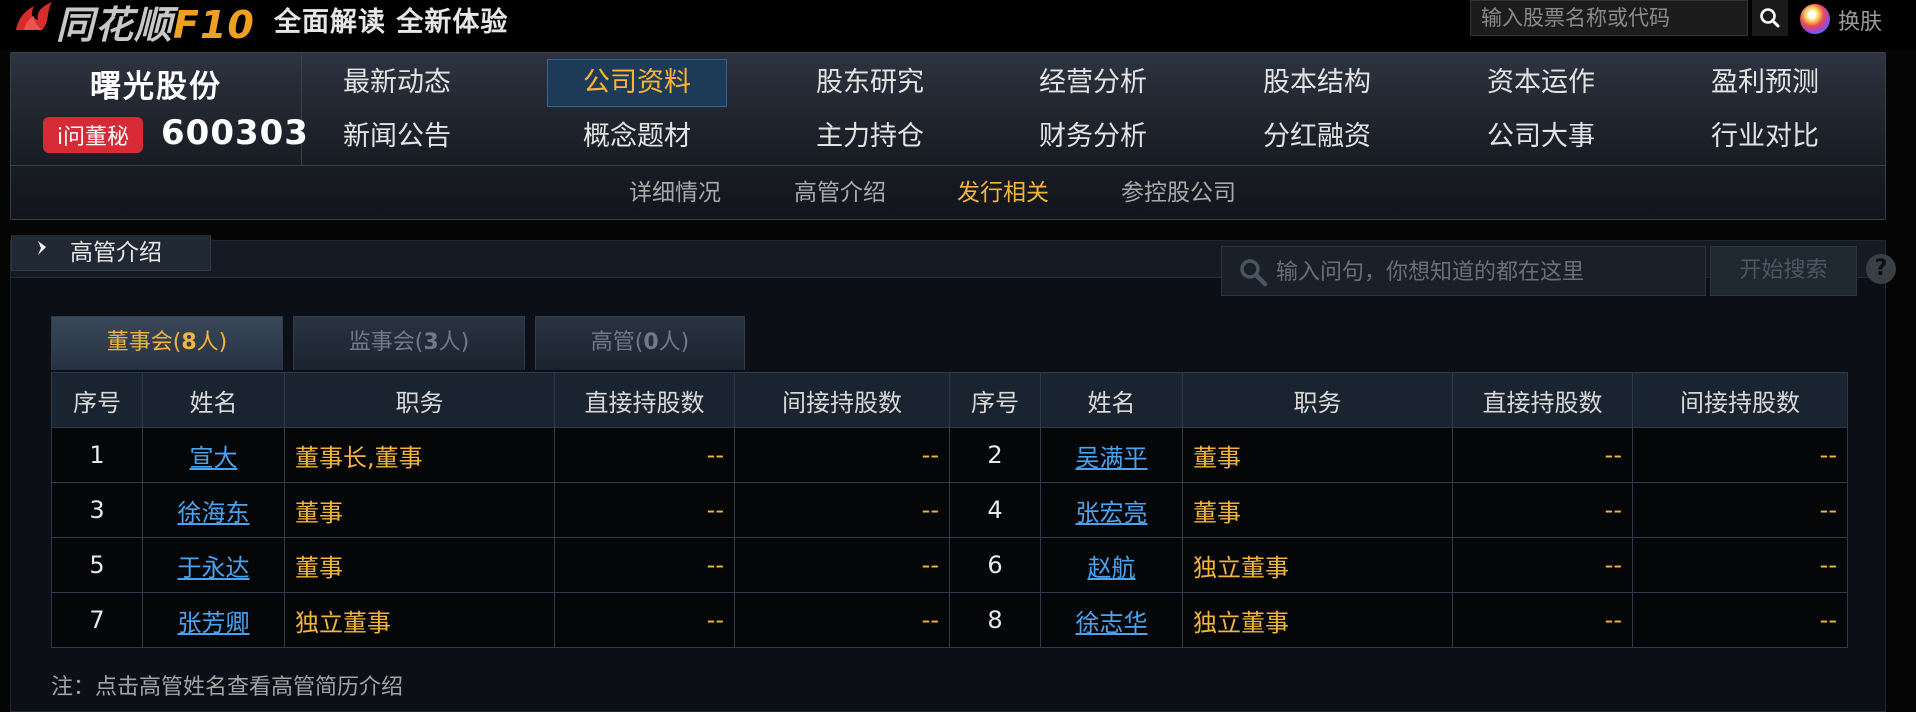 The image size is (1916, 712). Describe the element at coordinates (995, 510) in the screenshot. I see `cell-index: 4` at that location.